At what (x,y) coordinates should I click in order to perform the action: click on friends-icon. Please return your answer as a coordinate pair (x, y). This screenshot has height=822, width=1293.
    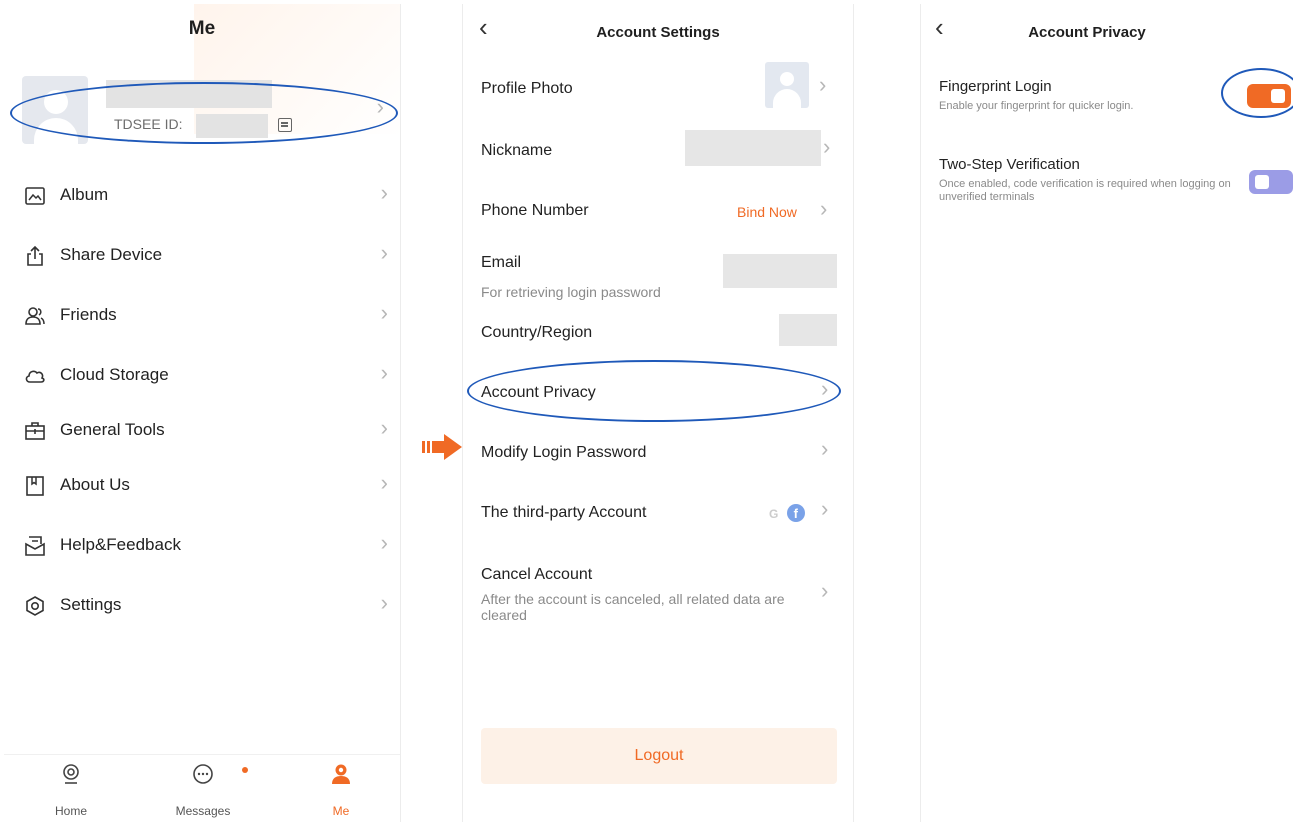
    Looking at the image, I should click on (35, 316).